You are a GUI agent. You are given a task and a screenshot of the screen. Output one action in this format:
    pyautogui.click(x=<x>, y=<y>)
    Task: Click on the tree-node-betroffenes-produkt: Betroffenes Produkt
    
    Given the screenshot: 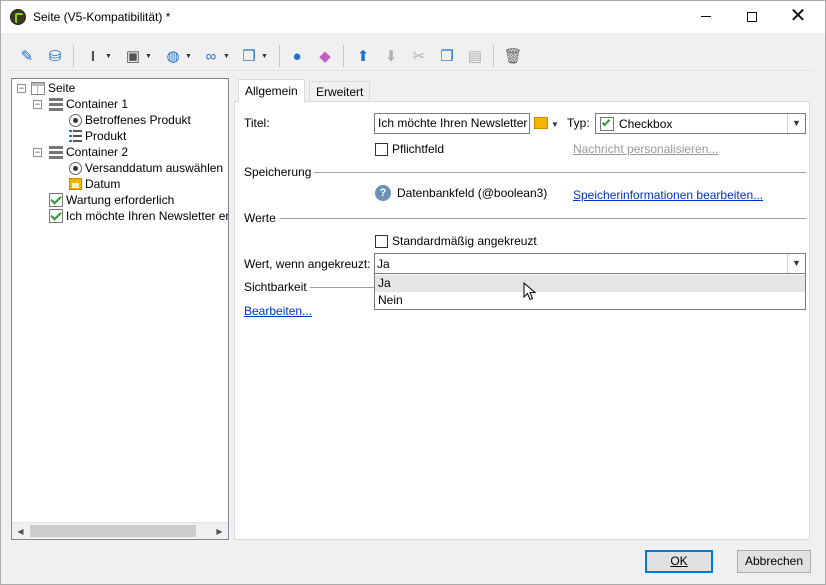 What is the action you would take?
    pyautogui.click(x=129, y=120)
    